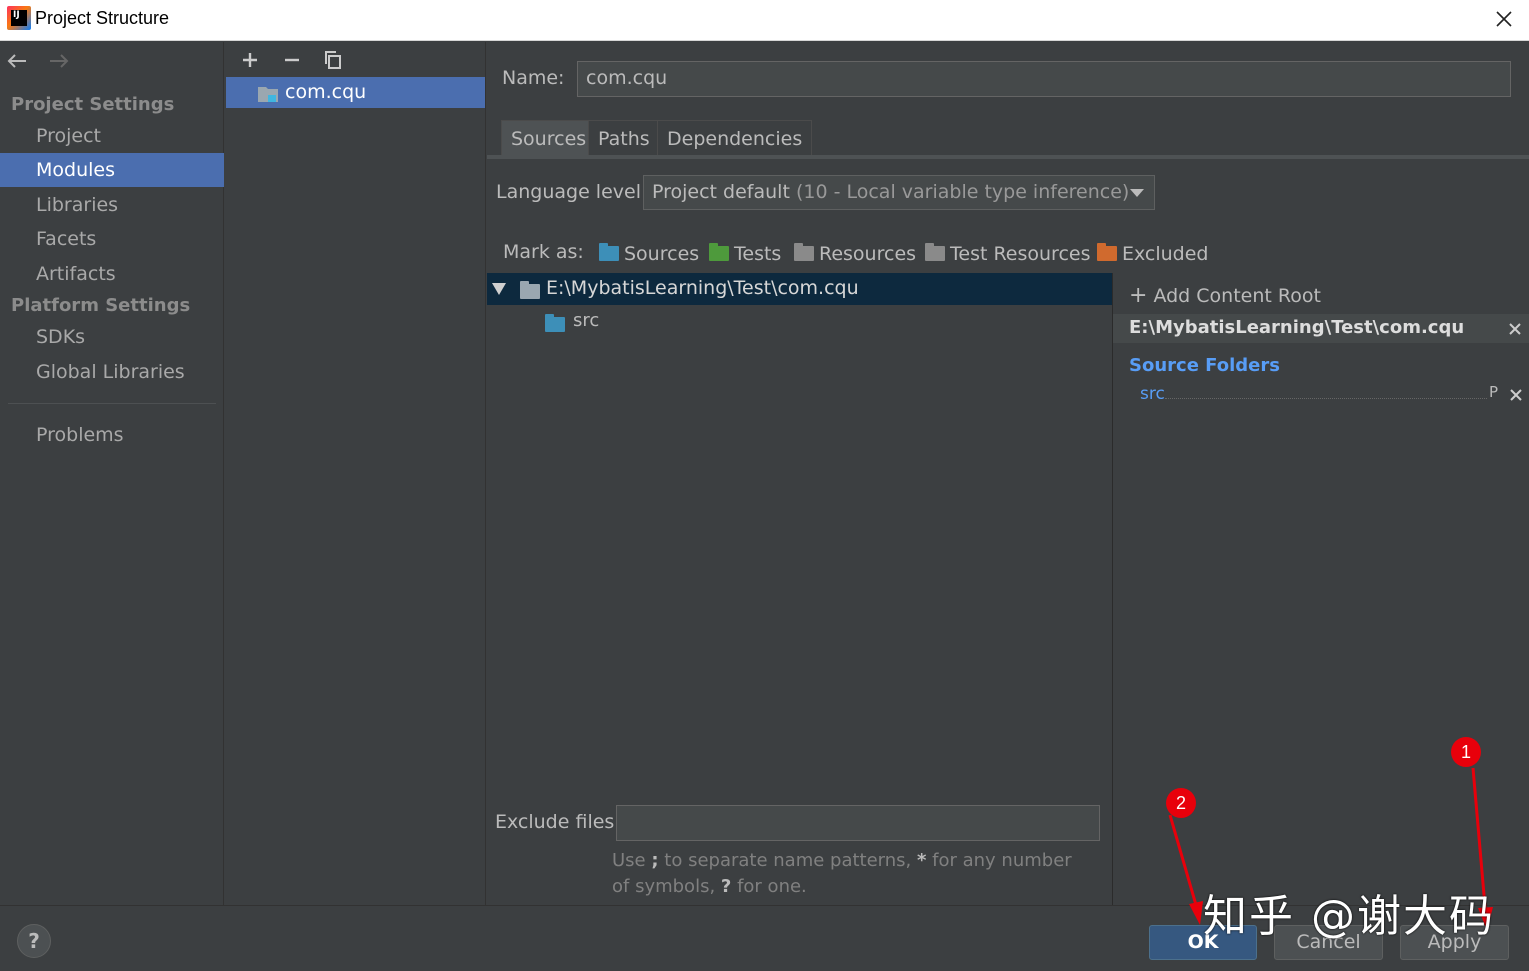 This screenshot has width=1529, height=971. What do you see at coordinates (112, 170) in the screenshot?
I see `nav-item-modules: Modules` at bounding box center [112, 170].